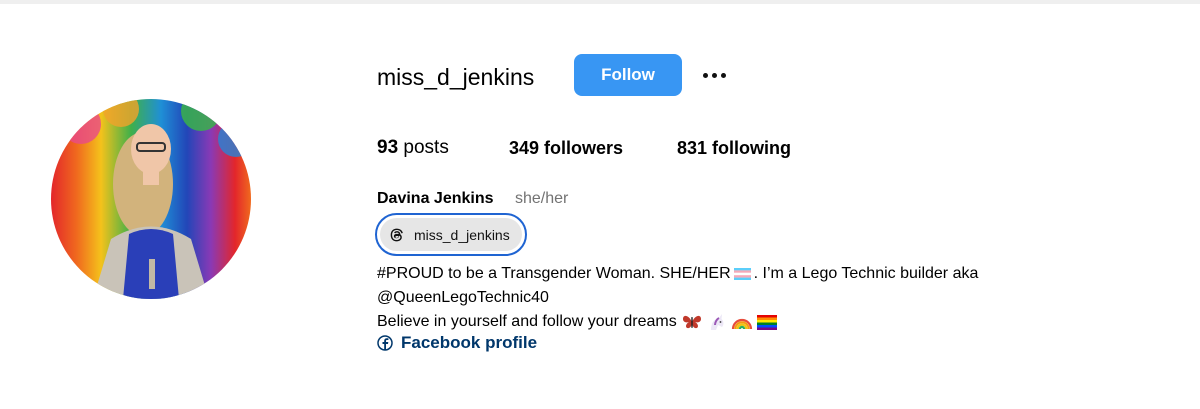  I want to click on more-options-icon, so click(714, 75).